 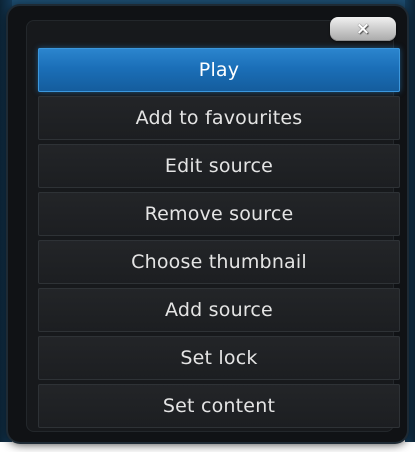 I want to click on menu-item-label: Set lock, so click(x=219, y=358).